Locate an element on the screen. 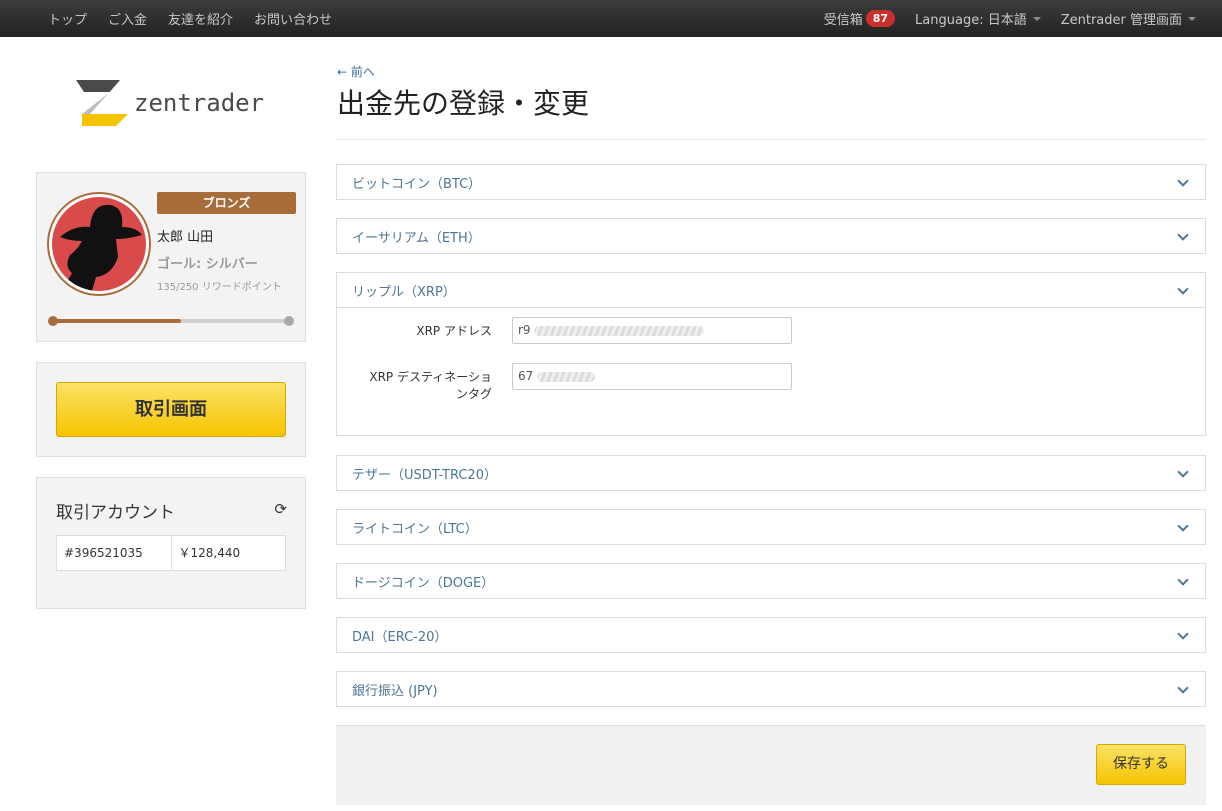 The height and width of the screenshot is (811, 1222). language-dropdown: Language: 日本語 is located at coordinates (978, 18).